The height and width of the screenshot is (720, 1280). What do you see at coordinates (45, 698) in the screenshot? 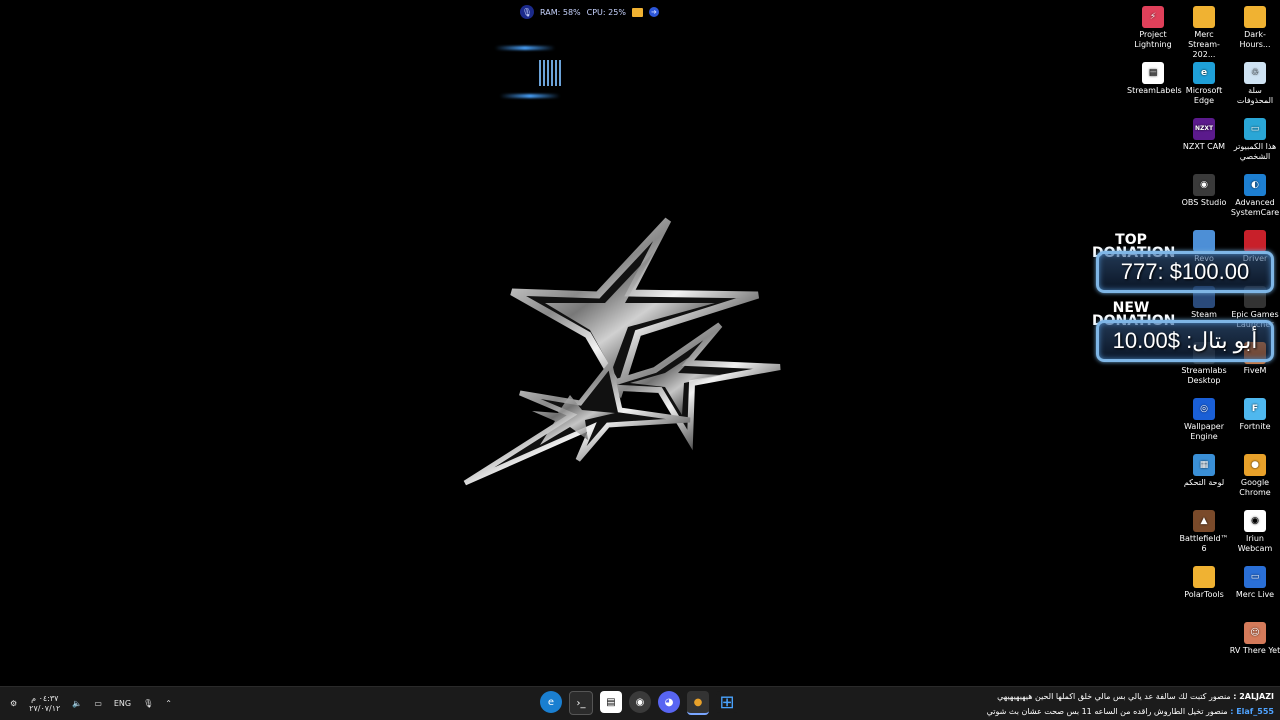
I see `clock-time: ٠٤:٣٧ م` at bounding box center [45, 698].